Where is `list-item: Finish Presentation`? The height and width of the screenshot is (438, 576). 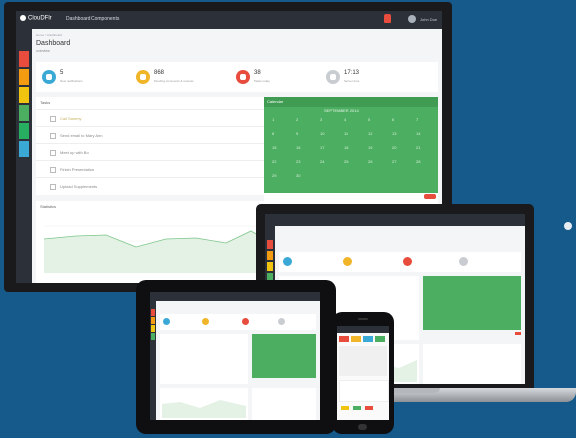
list-item: Finish Presentation is located at coordinates (154, 168).